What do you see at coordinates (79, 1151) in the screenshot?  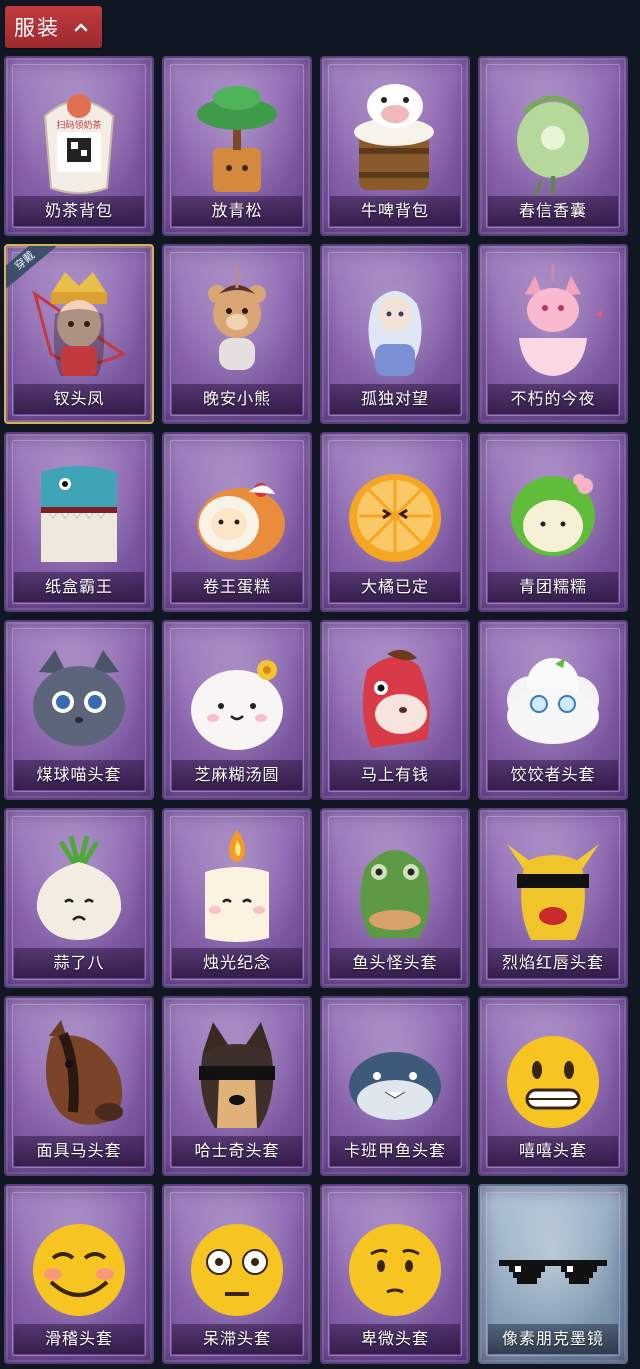 I see `costume-item-label: 面具马头套` at bounding box center [79, 1151].